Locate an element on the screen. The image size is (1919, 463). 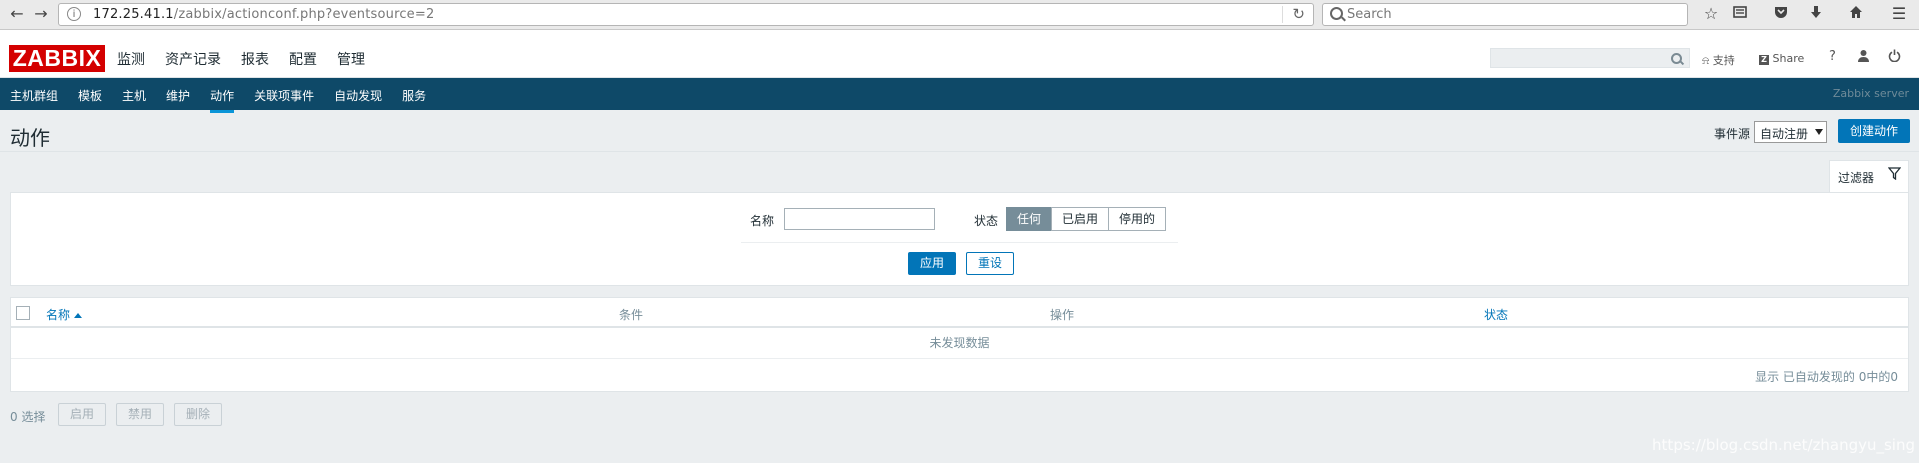
table-header-row: 名称 条件 操作 状态 is located at coordinates (959, 313).